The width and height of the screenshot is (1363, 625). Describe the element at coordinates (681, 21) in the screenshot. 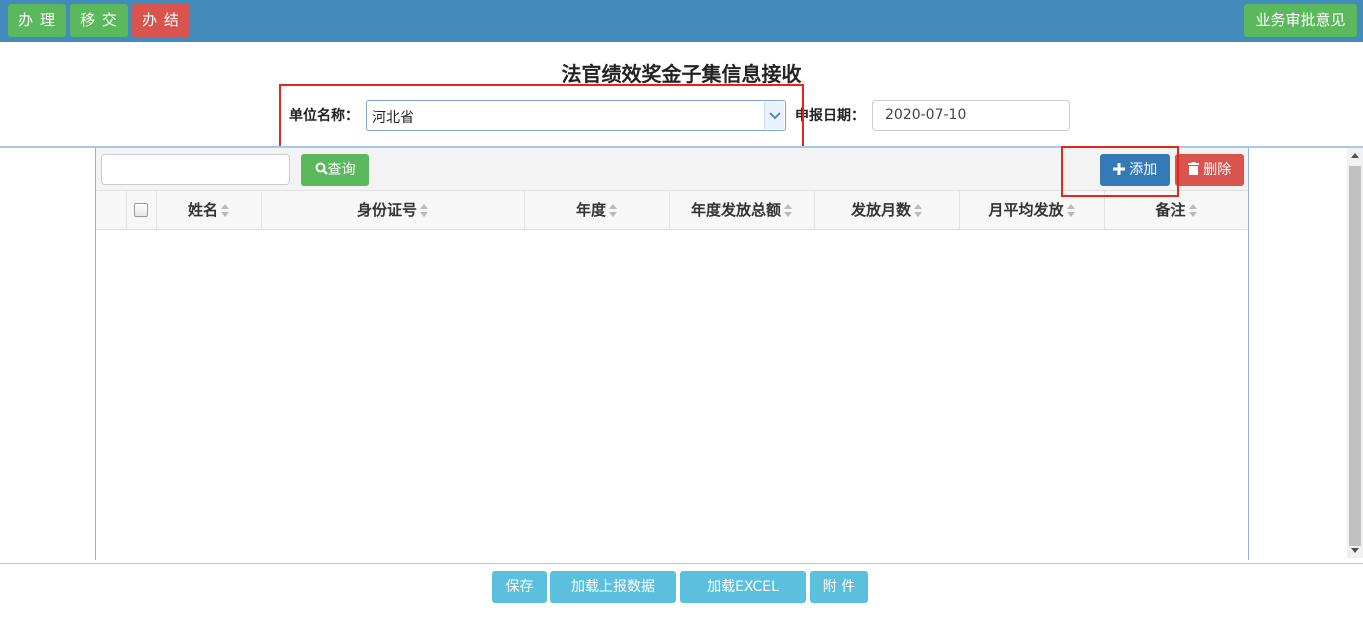

I see `top-toolbar: 办 理 移 交 办 结 业务审批意见` at that location.